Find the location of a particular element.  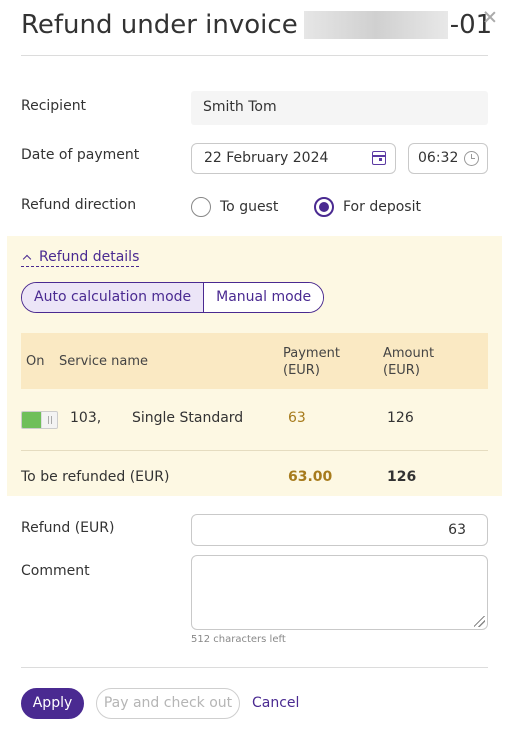

radio-to-guest: To guest is located at coordinates (234, 207).